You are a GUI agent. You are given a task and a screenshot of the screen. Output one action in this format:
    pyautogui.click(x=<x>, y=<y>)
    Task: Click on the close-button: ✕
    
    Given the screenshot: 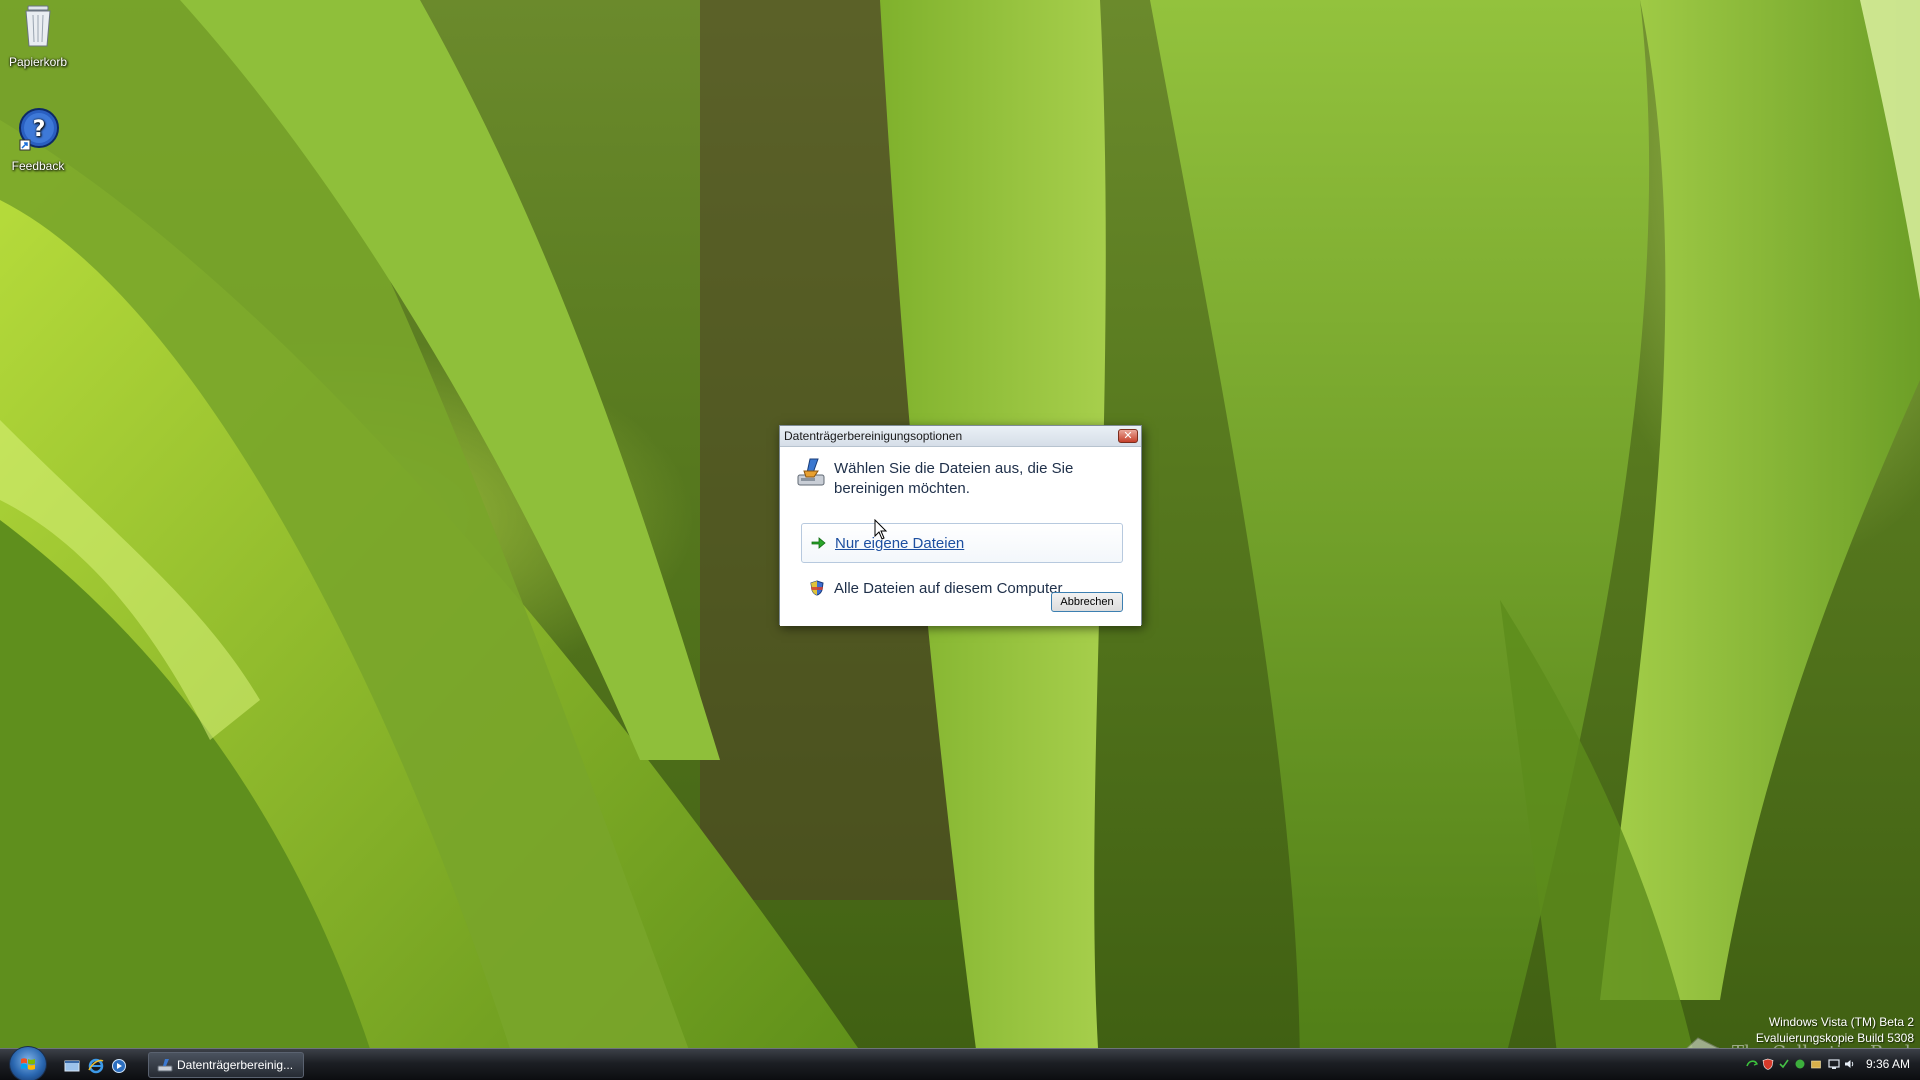 What is the action you would take?
    pyautogui.click(x=1128, y=436)
    